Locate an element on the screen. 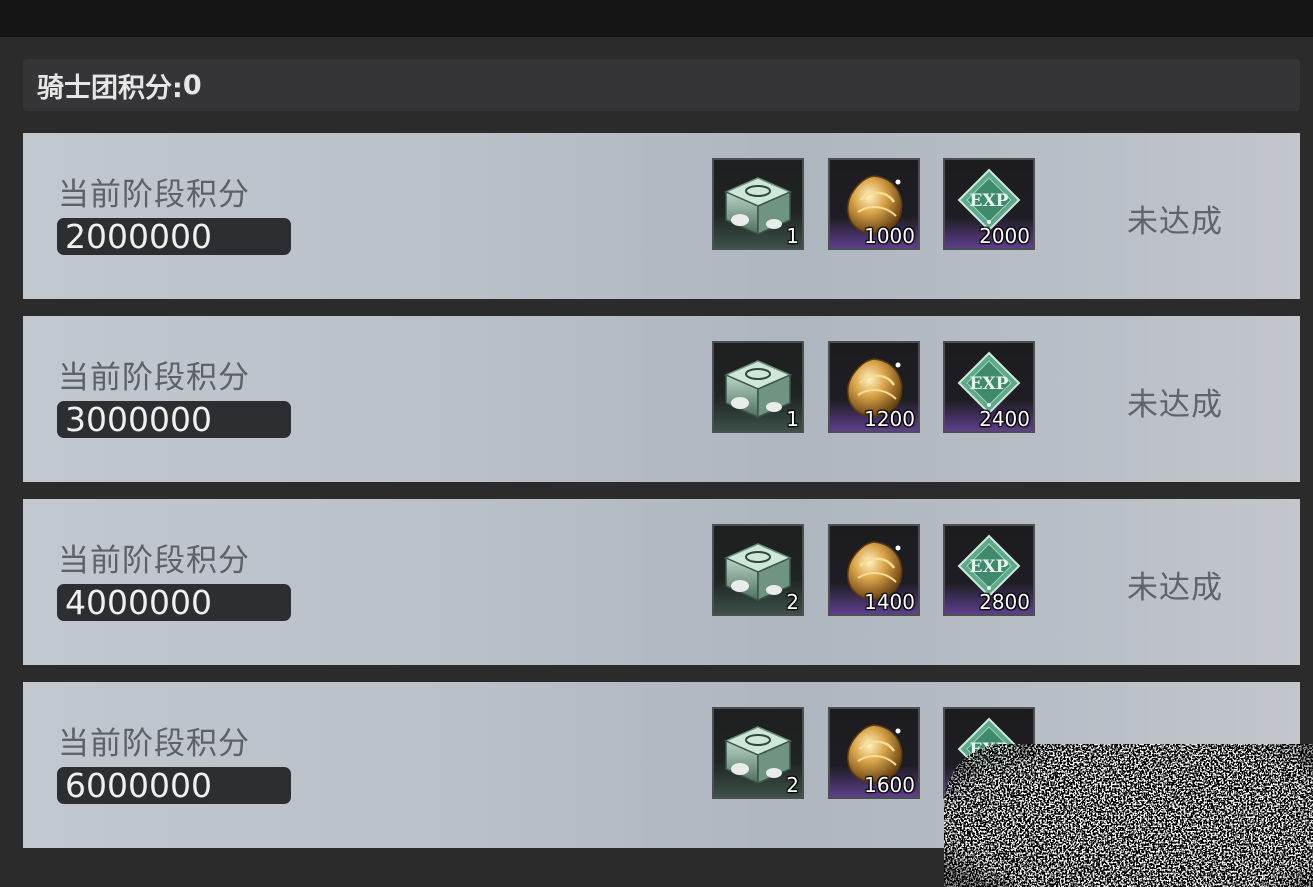  reward-quantity: 1600 is located at coordinates (889, 785).